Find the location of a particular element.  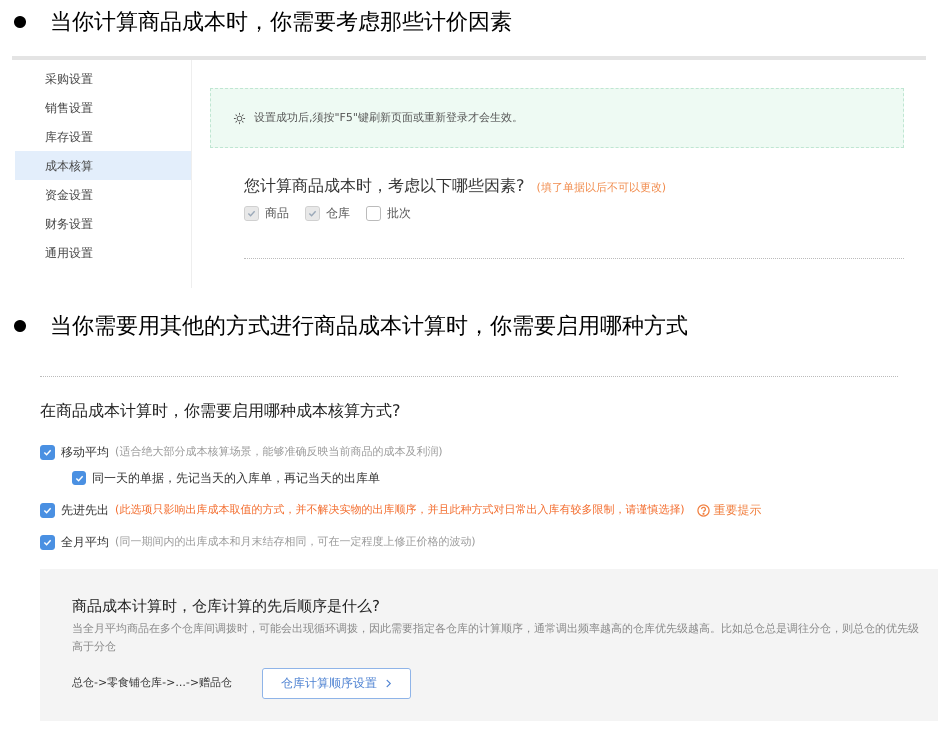

warehouse-sequence: 总仓->零食铺仓库->...->赠品仓 is located at coordinates (152, 682).